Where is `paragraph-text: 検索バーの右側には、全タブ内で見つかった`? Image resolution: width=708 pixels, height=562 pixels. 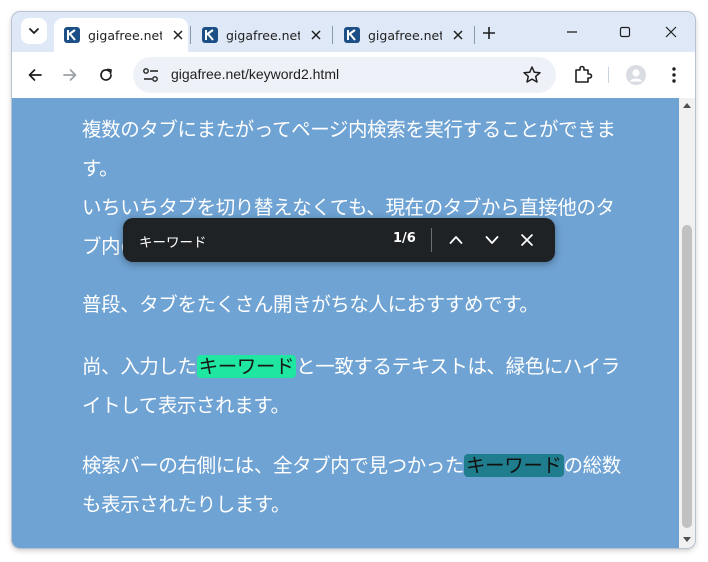 paragraph-text: 検索バーの右側には、全タブ内で見つかった is located at coordinates (273, 465).